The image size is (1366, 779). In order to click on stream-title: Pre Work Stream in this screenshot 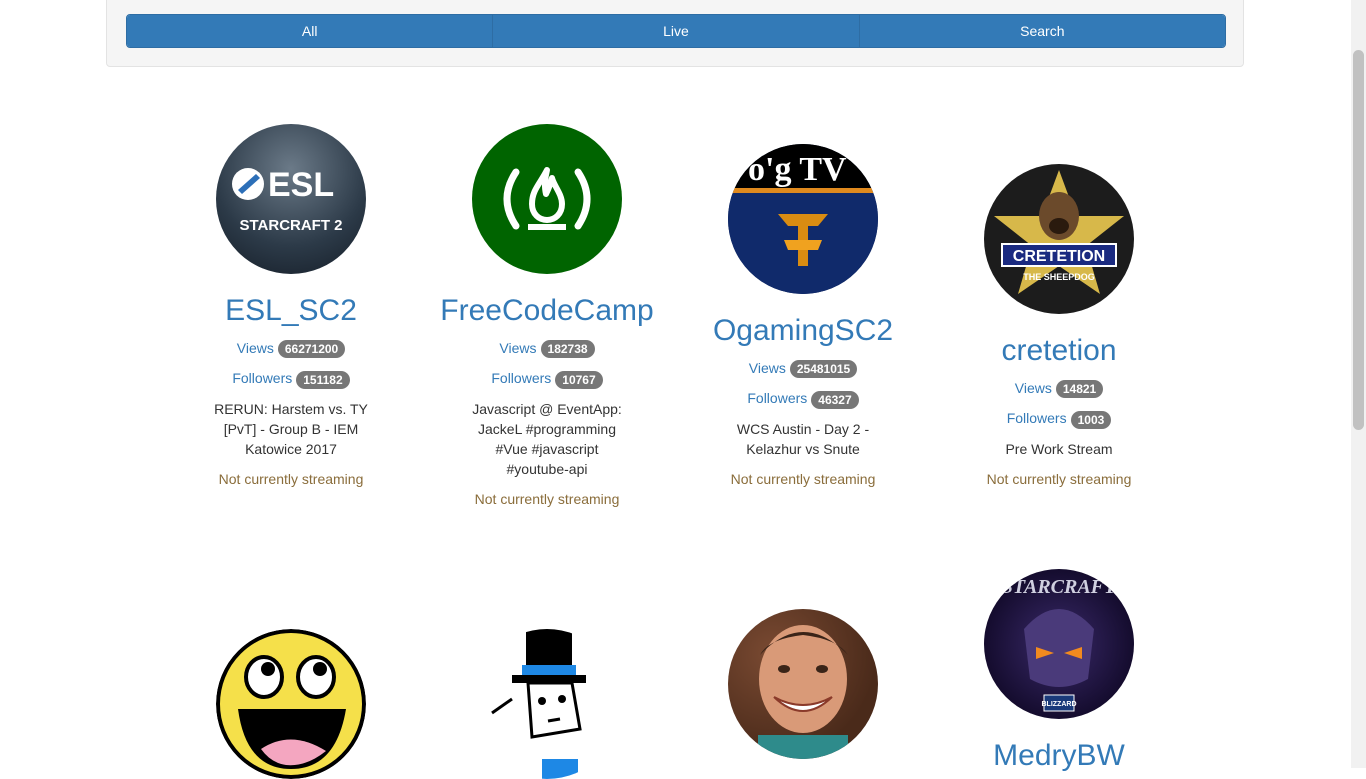, I will do `click(1059, 448)`.